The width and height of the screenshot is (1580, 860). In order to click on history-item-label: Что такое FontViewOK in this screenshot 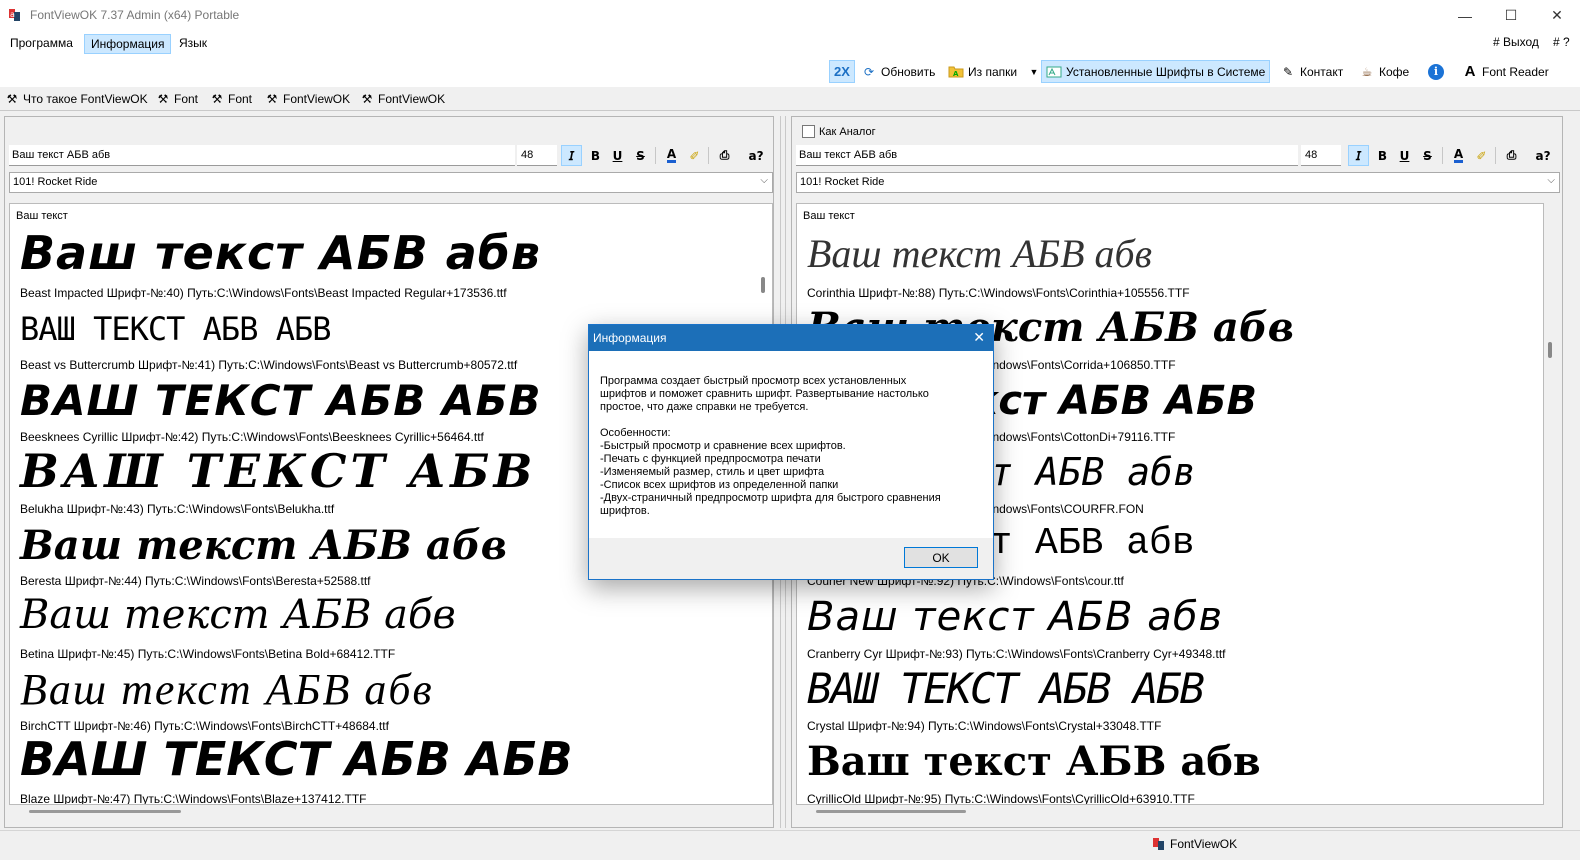, I will do `click(85, 99)`.